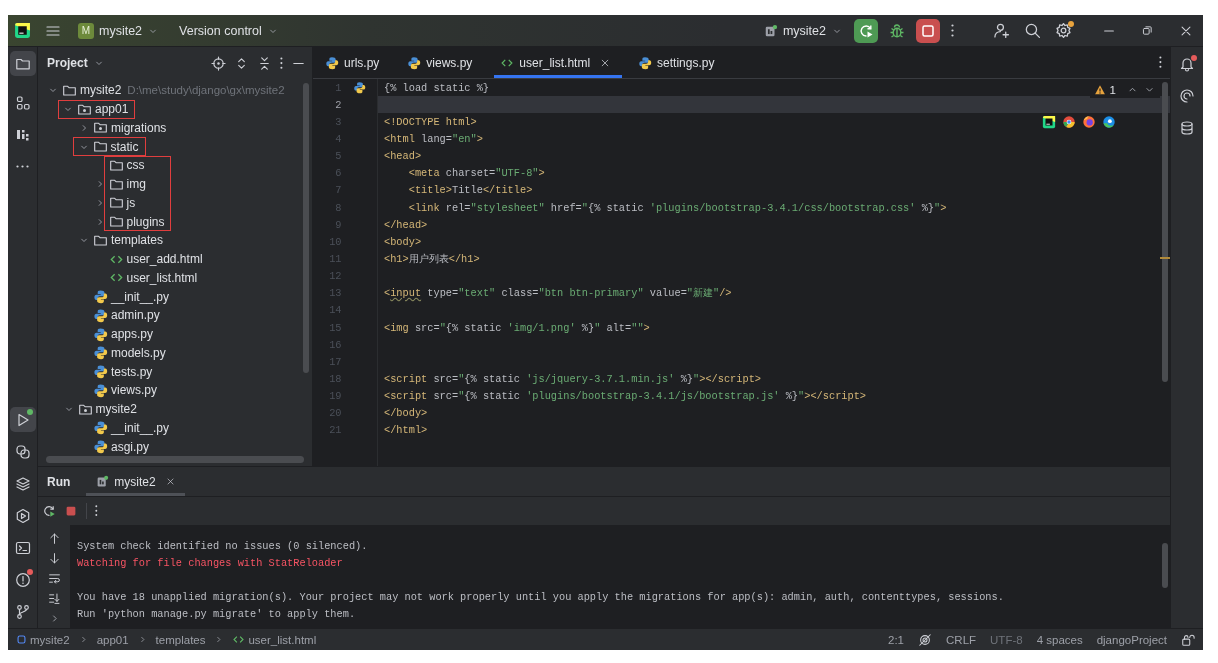 The image size is (1218, 663). Describe the element at coordinates (119, 30) in the screenshot. I see `project-switcher: M mysite2` at that location.